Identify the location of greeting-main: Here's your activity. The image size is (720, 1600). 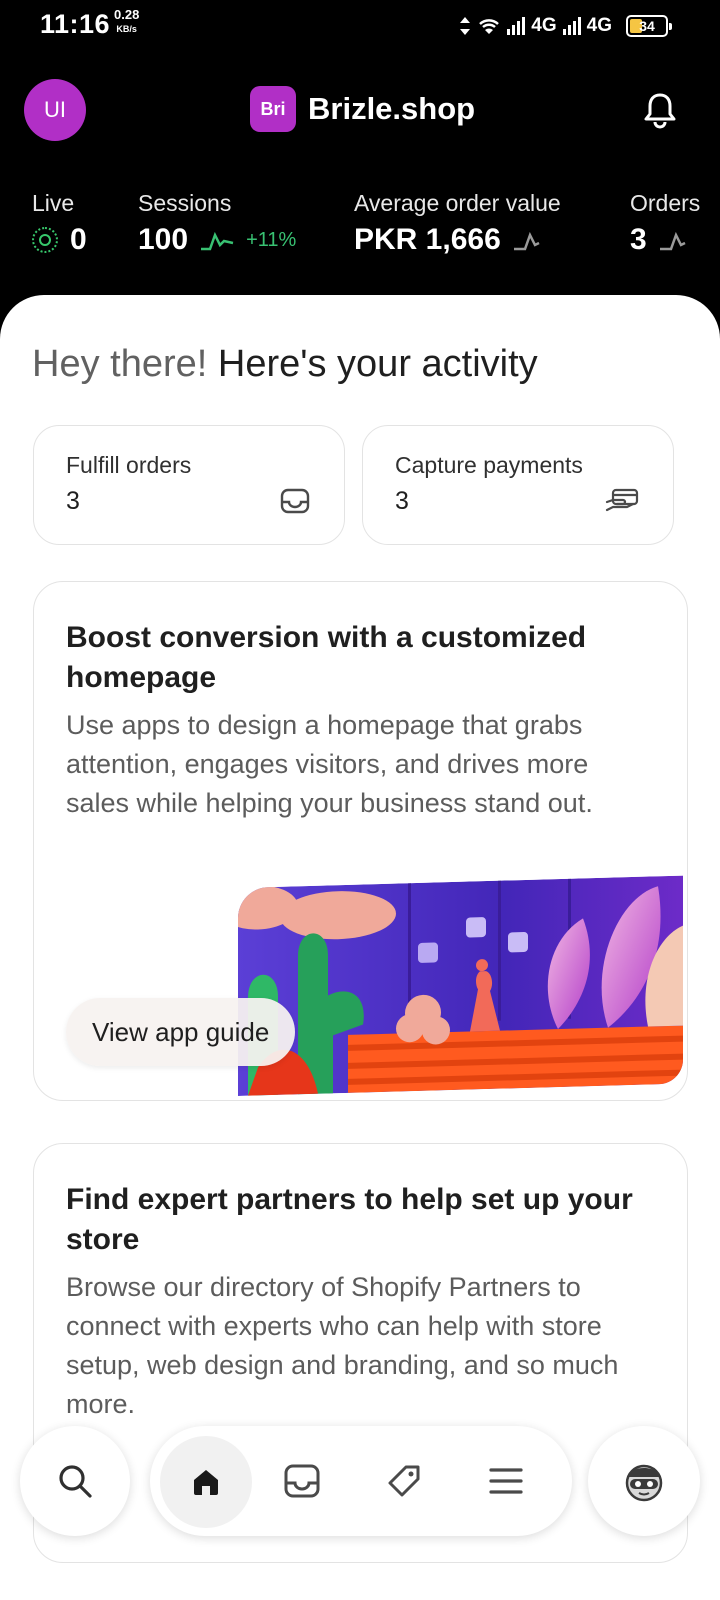
(377, 364).